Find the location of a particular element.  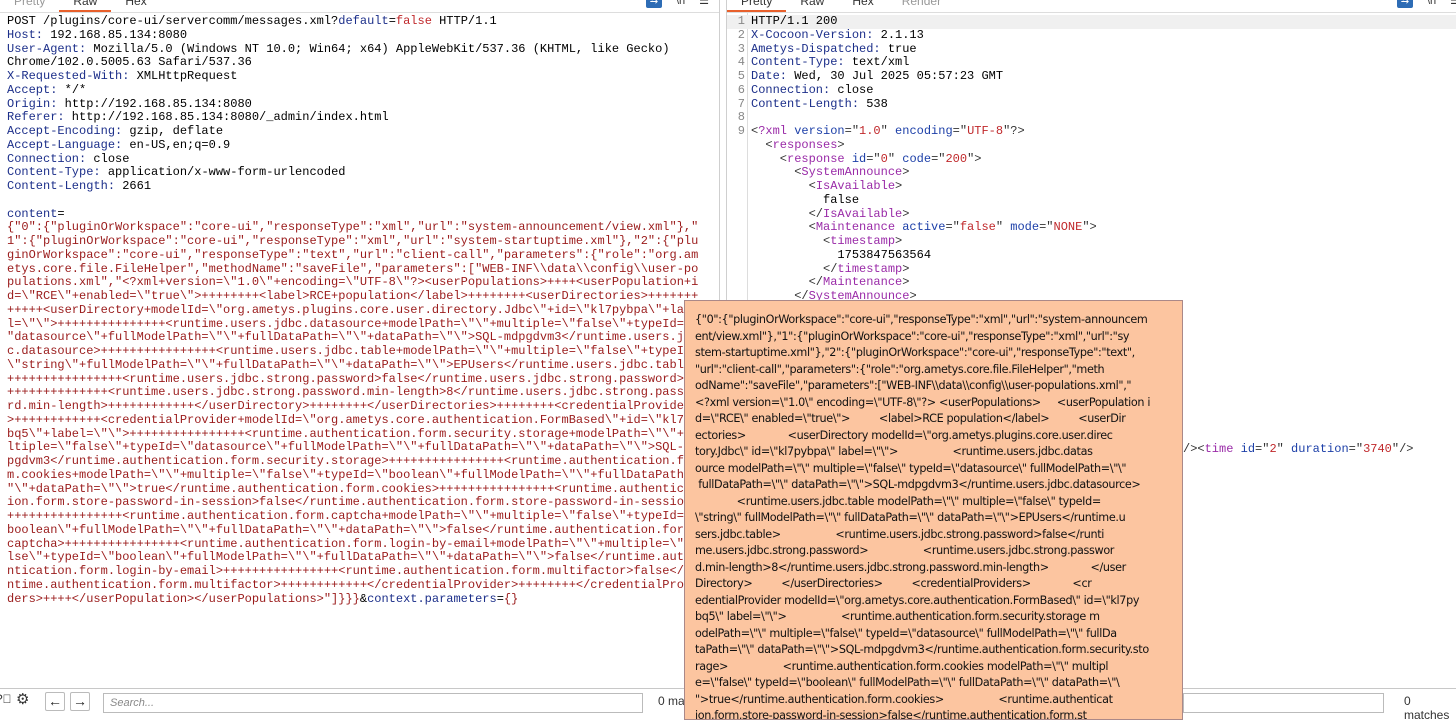

code-token: "?> is located at coordinates (1014, 131).